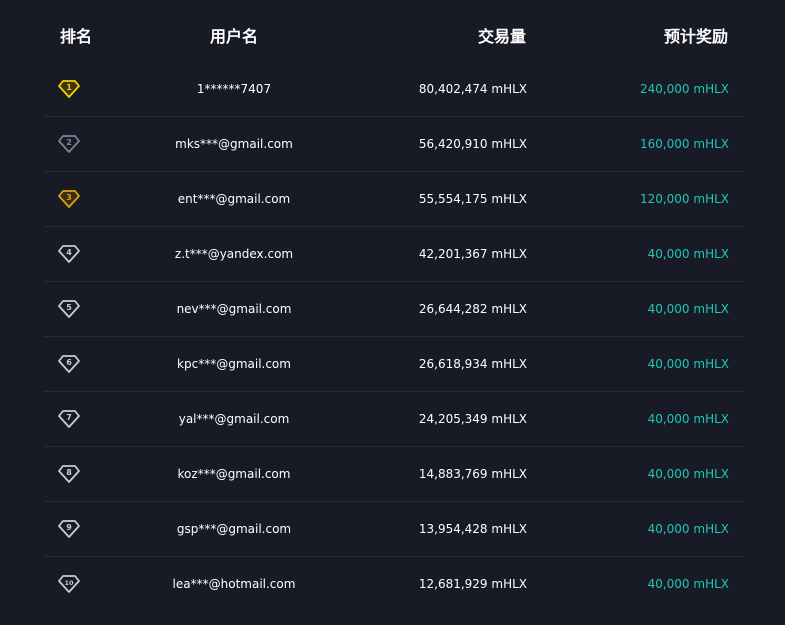 Image resolution: width=785 pixels, height=625 pixels. I want to click on volume-cell: 42,201,367 mHLX, so click(472, 254).